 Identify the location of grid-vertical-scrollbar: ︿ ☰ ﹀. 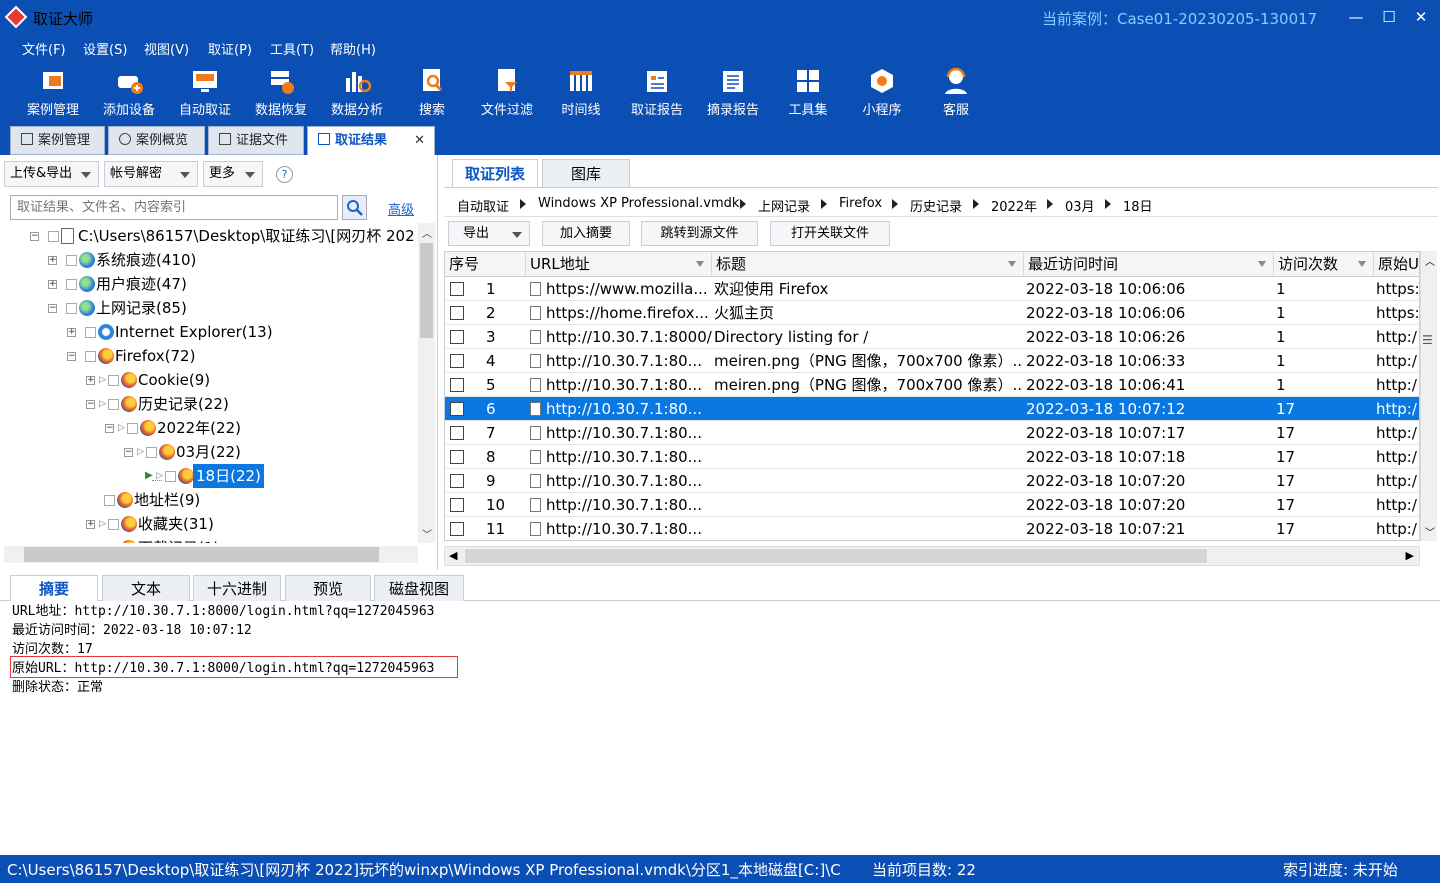
(1428, 396).